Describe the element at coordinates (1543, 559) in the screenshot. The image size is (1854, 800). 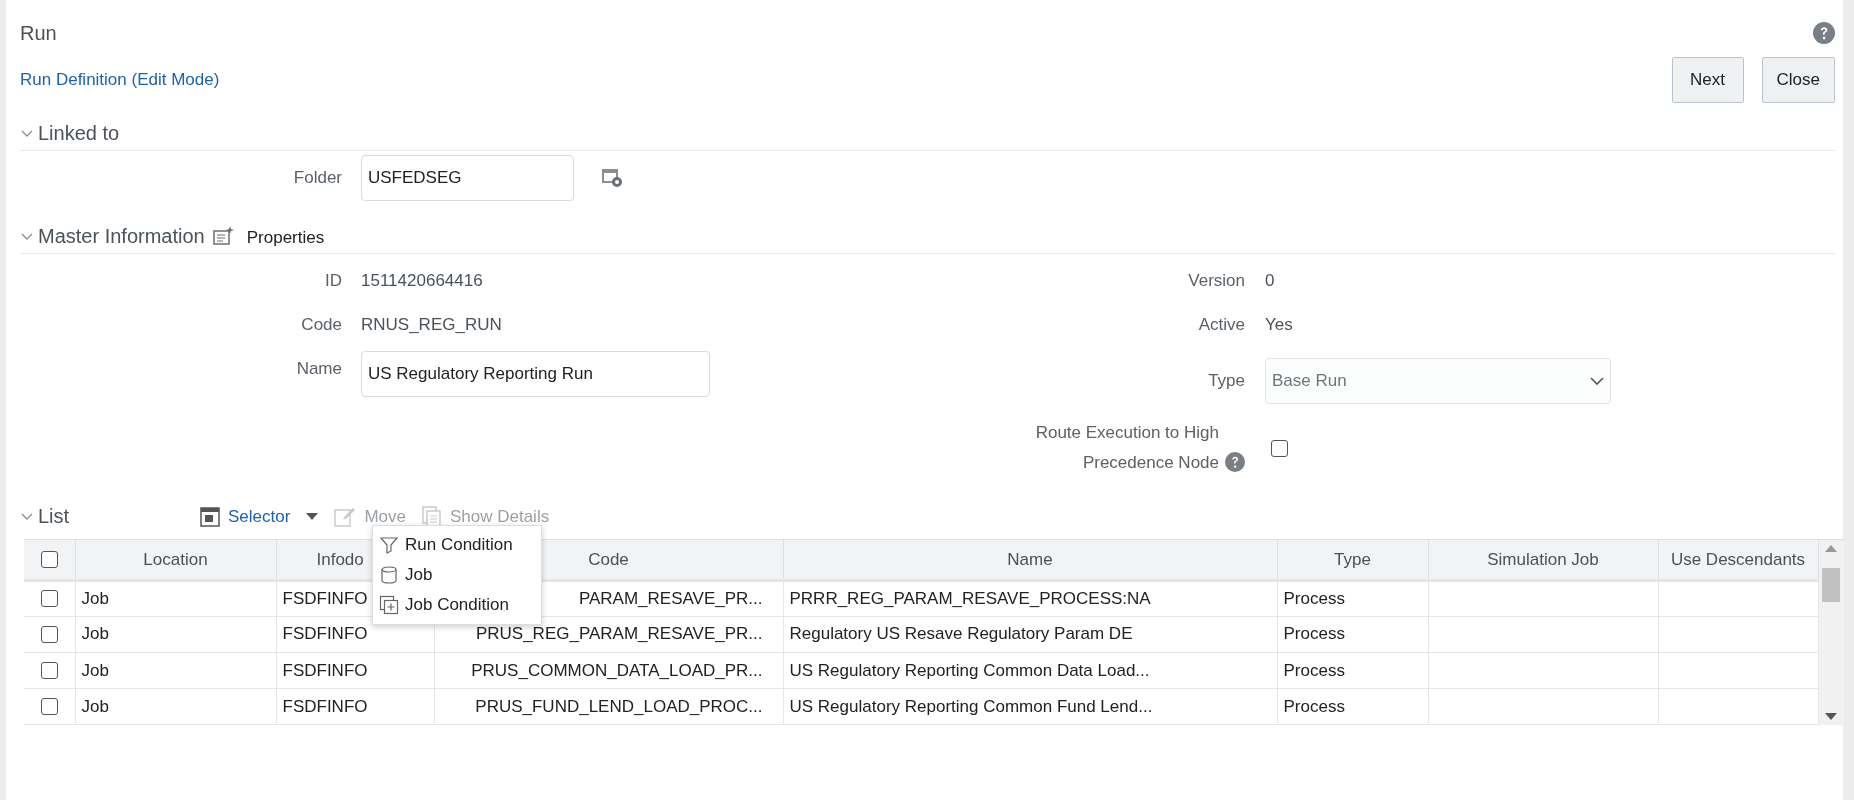
I see `column-header: Simulation Job` at that location.